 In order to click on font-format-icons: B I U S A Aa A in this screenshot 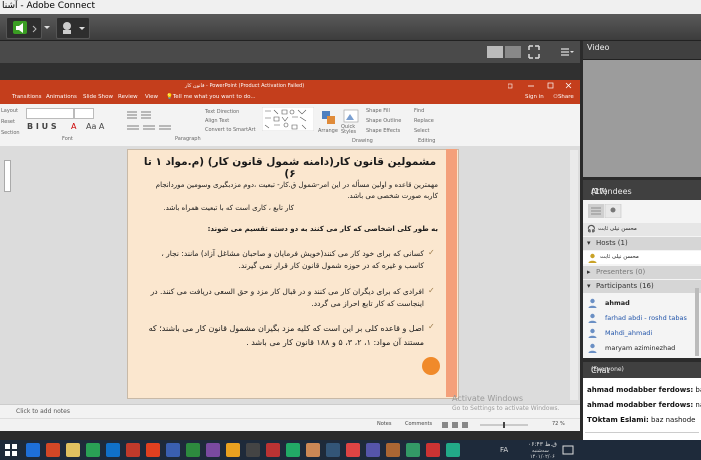, I will do `click(73, 126)`.